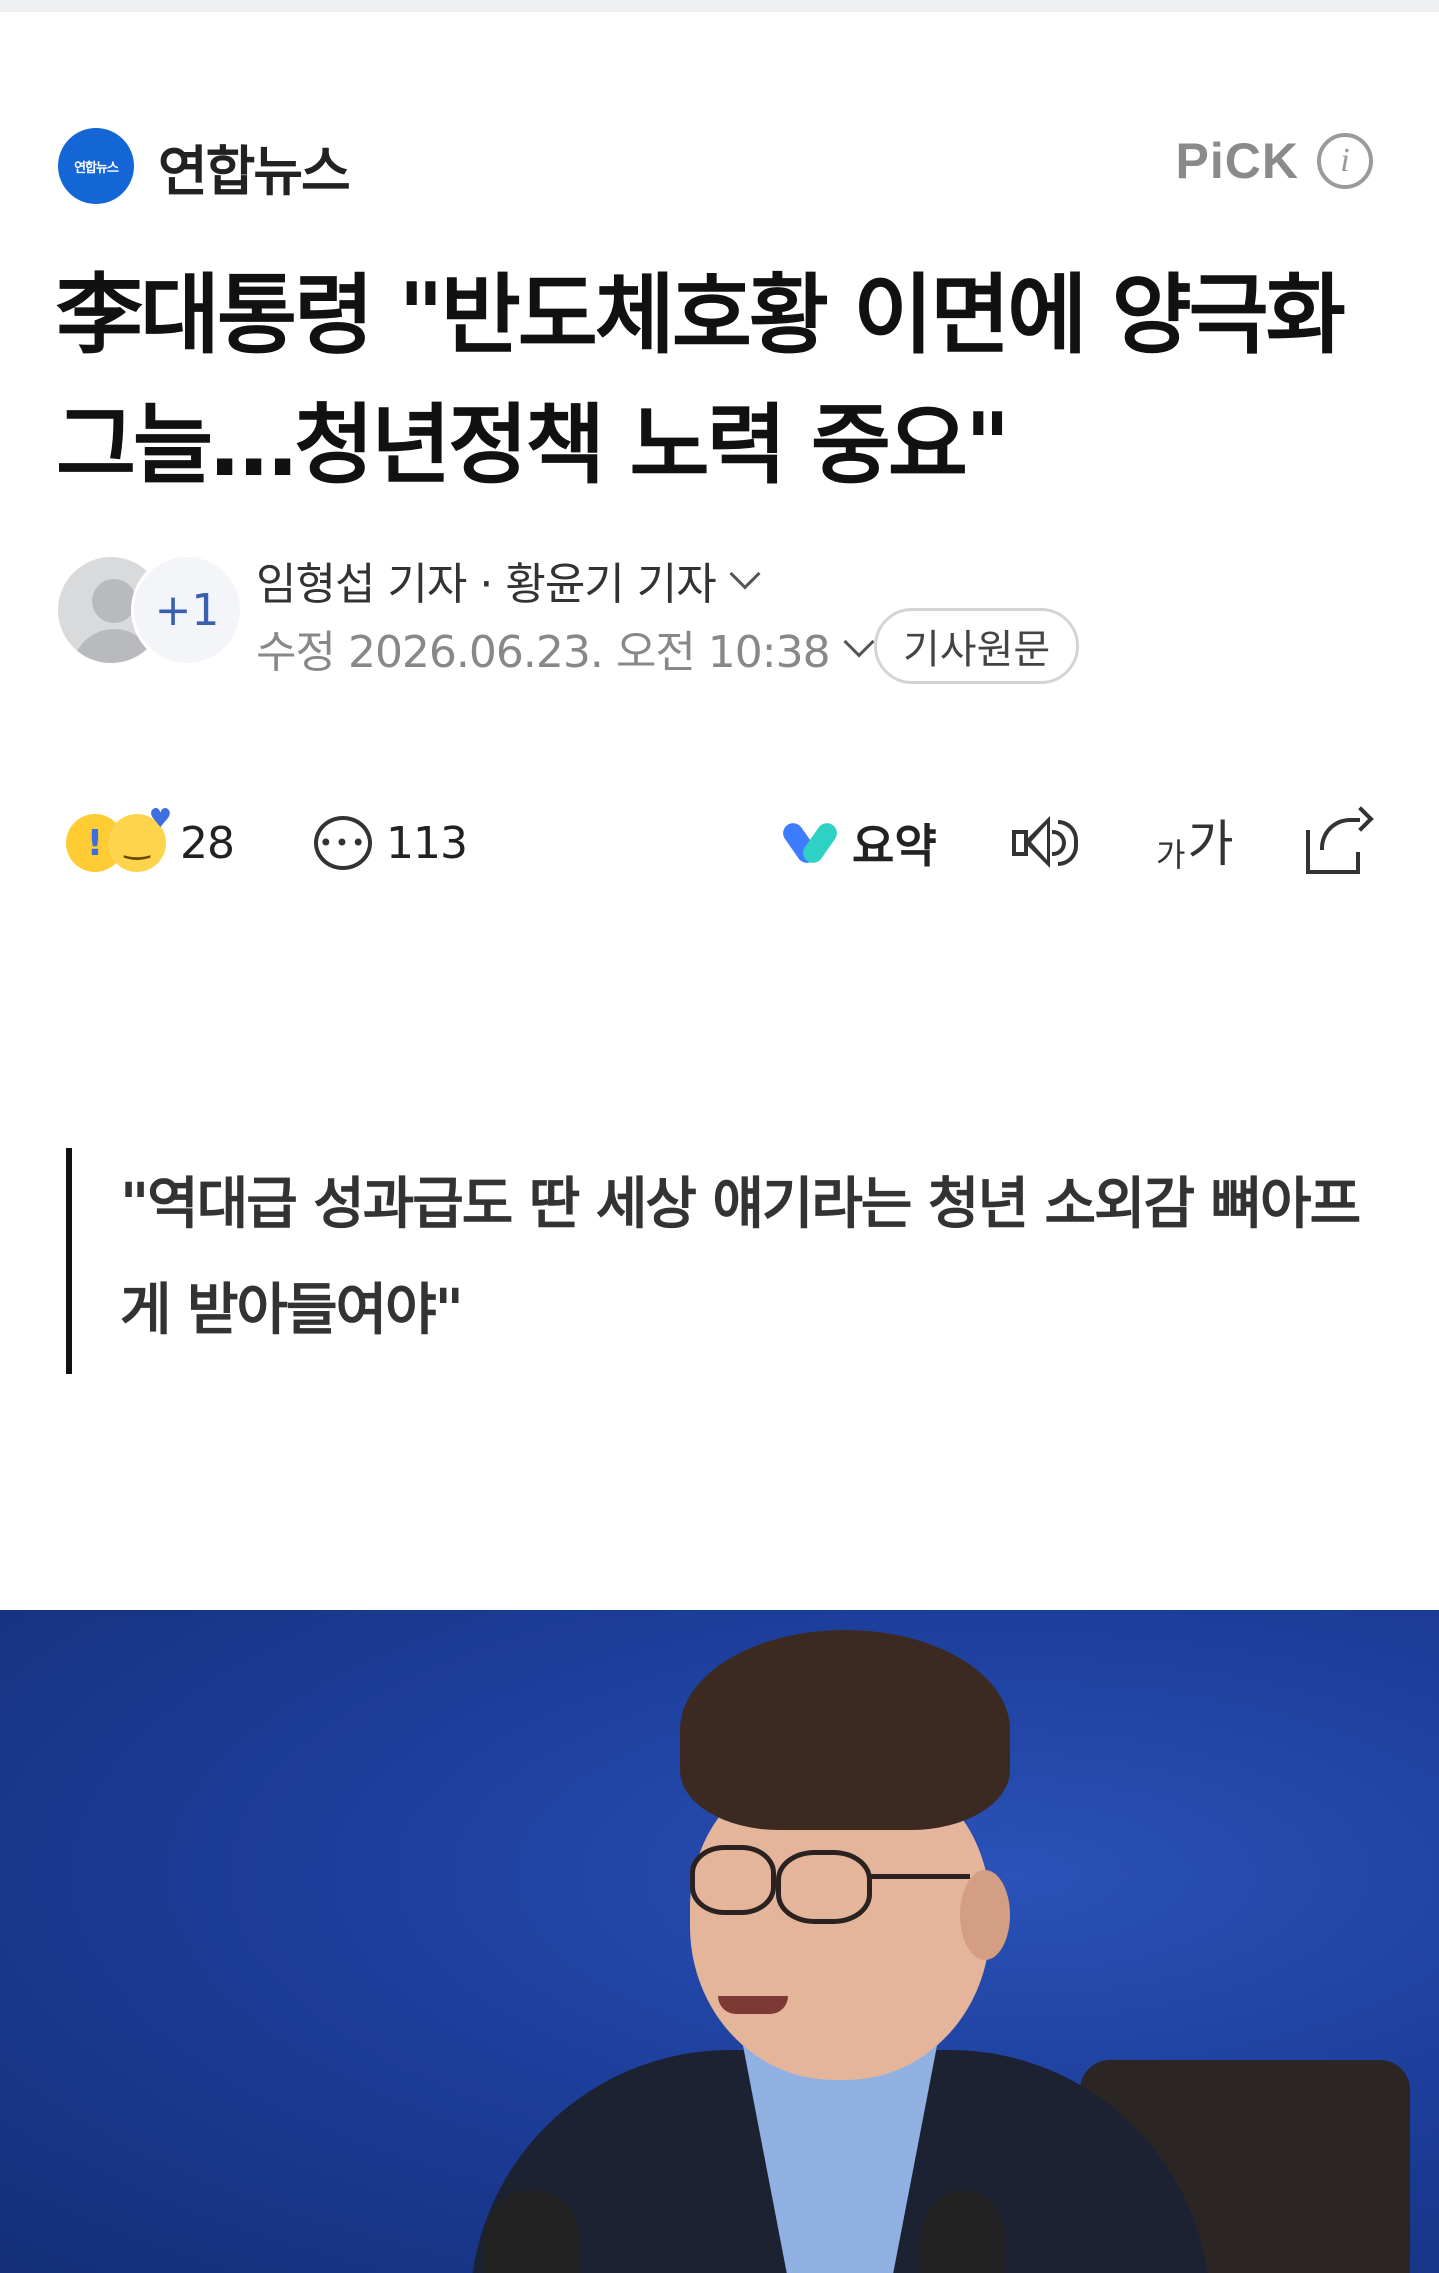  I want to click on article-title: 李대통령 "반도체호황 이면에 양극화 그늘…청년정책 노력 중요", so click(701, 380).